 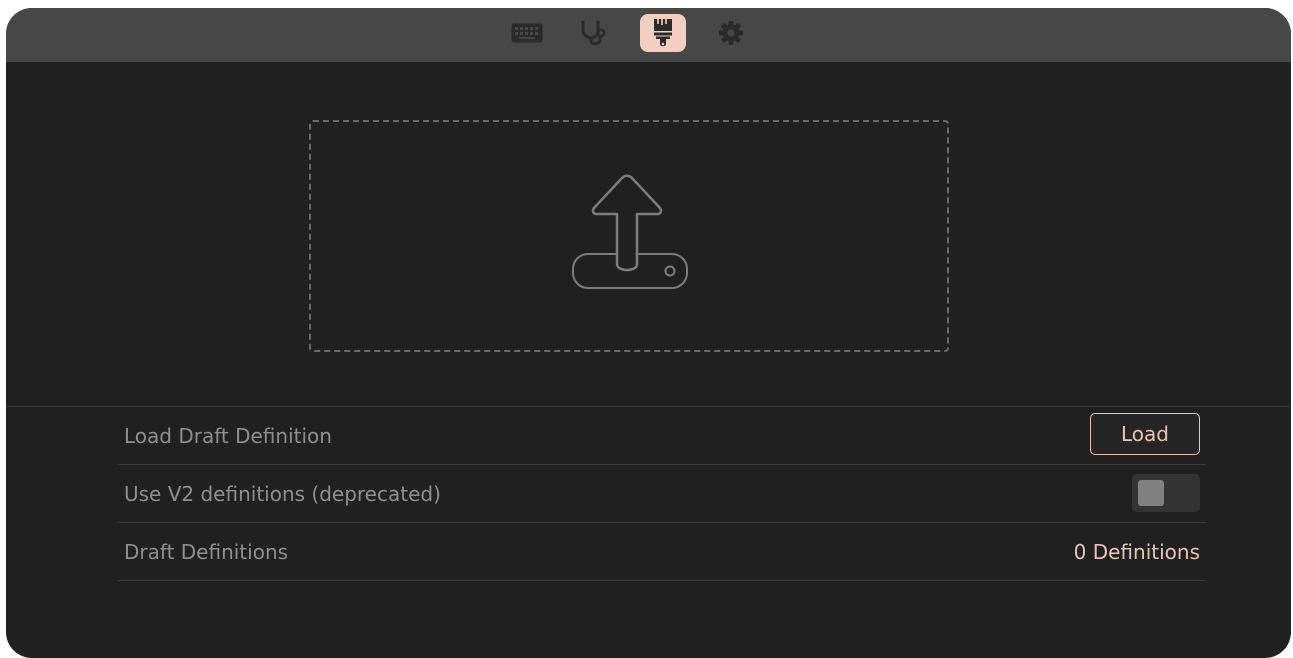 I want to click on paint-brush-icon, so click(x=663, y=33).